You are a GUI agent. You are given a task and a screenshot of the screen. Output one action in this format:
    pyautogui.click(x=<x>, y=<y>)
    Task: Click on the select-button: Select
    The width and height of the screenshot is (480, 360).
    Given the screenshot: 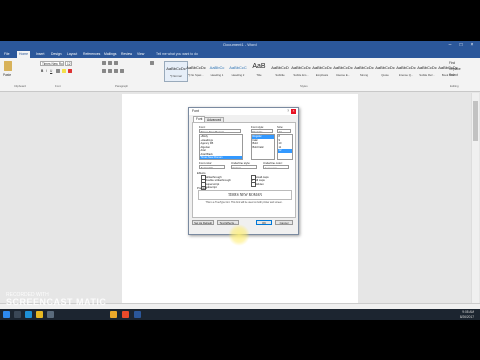 What is the action you would take?
    pyautogui.click(x=453, y=75)
    